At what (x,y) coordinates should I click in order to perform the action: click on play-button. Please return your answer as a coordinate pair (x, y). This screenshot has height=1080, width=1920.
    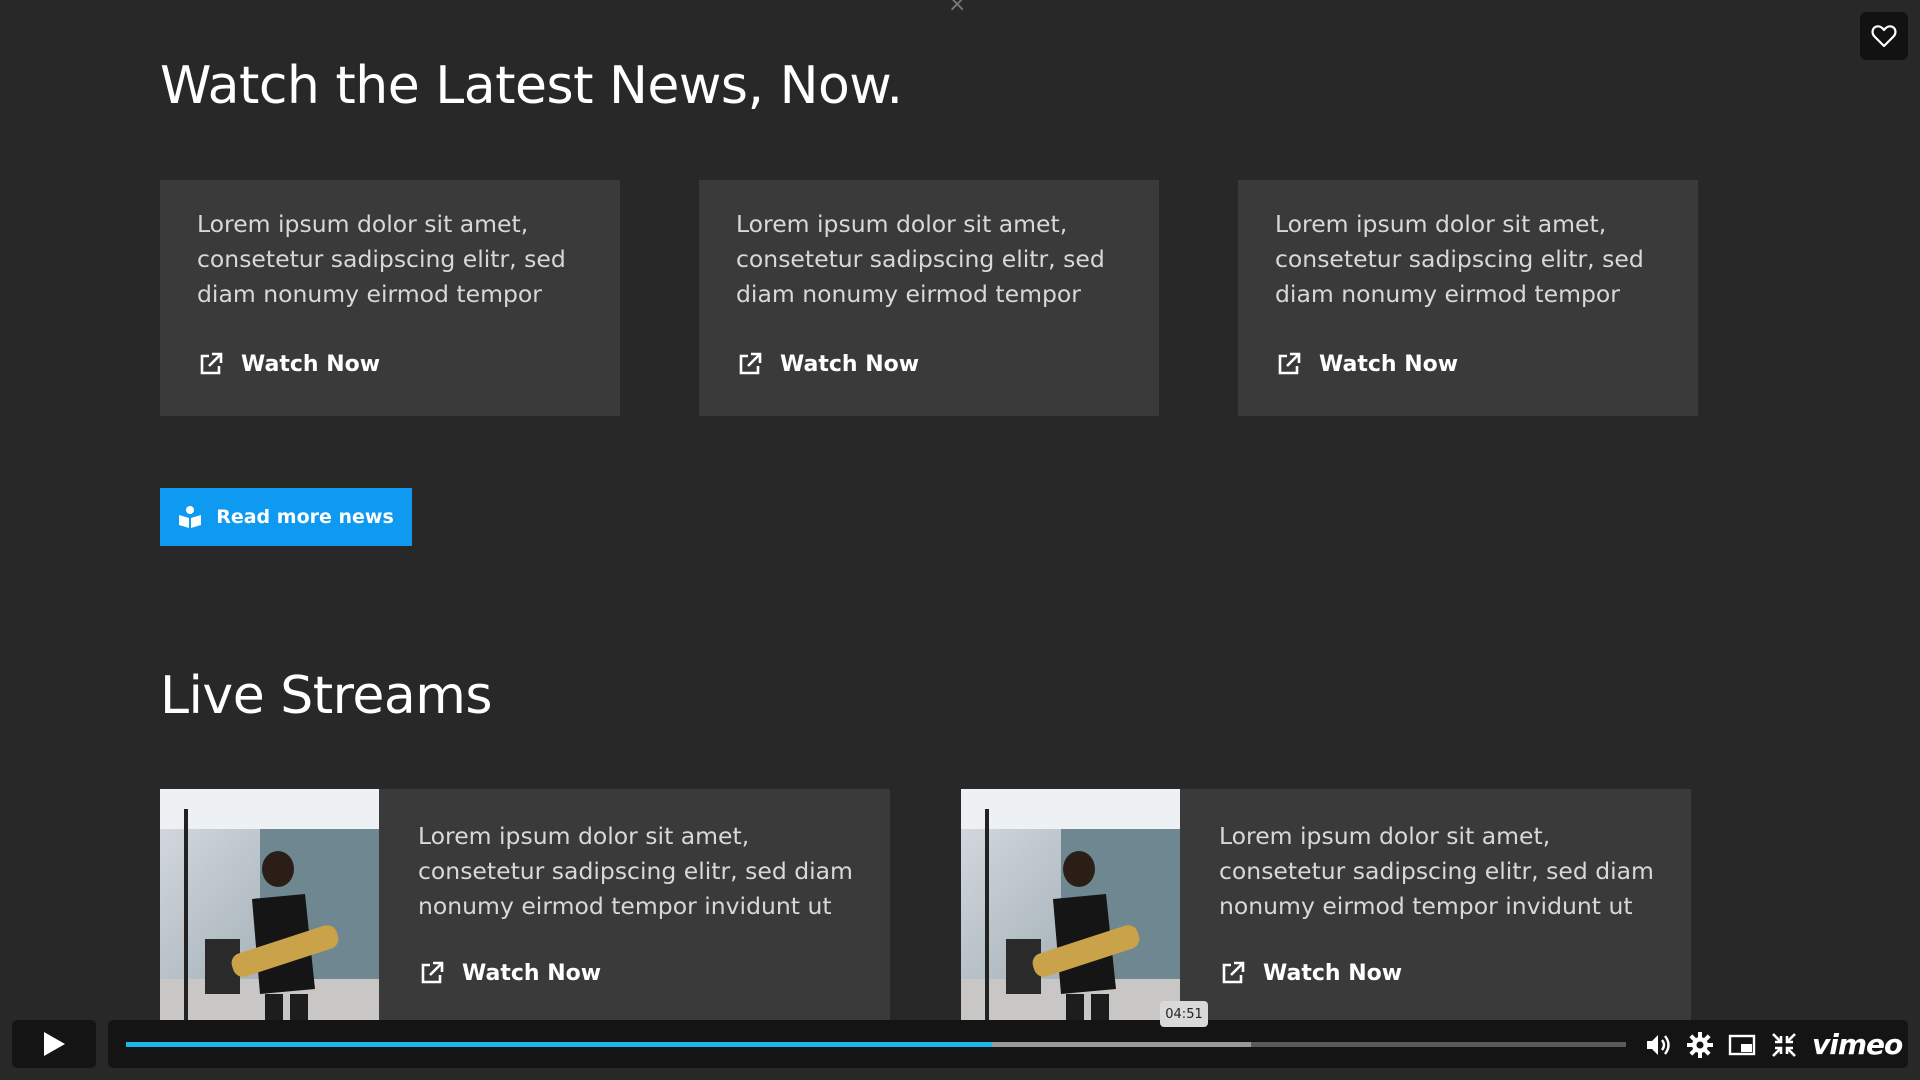
    Looking at the image, I should click on (54, 1044).